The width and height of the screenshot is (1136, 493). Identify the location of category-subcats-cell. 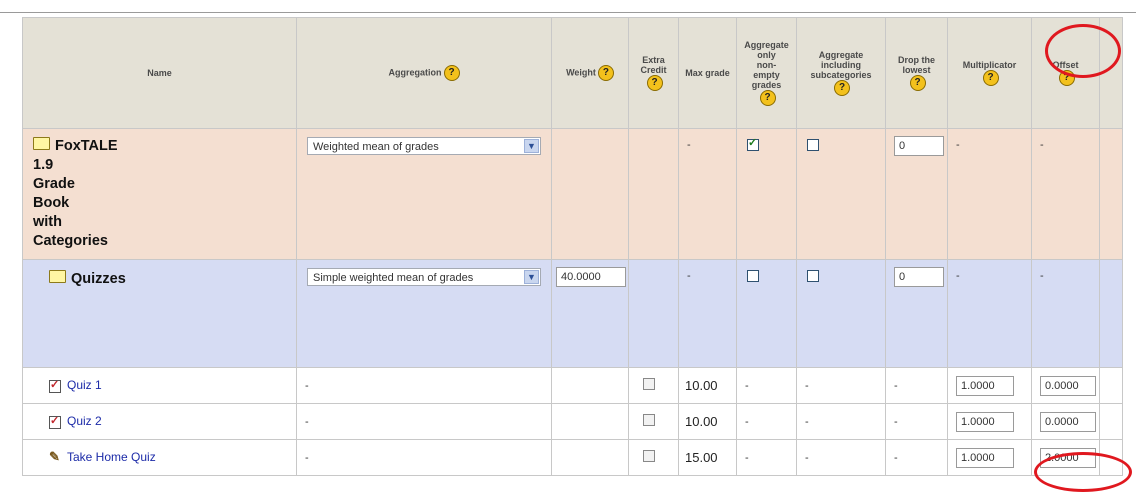
(841, 313).